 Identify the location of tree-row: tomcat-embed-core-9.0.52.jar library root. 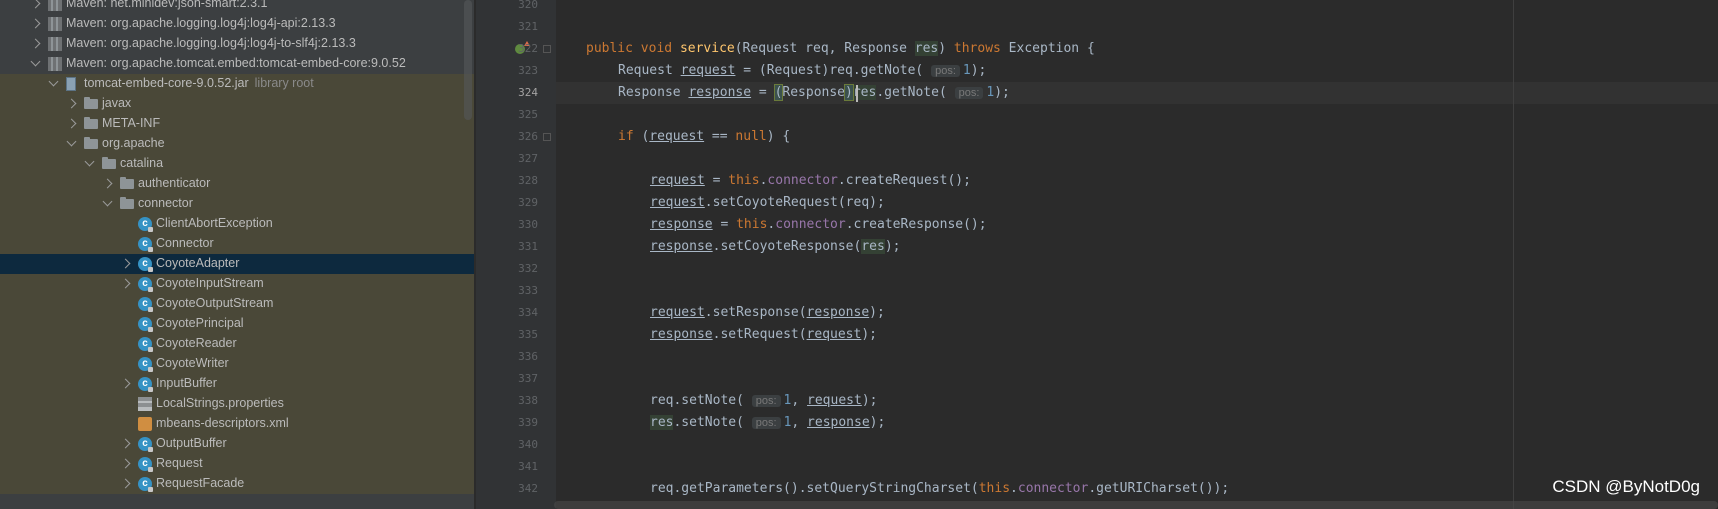
(237, 84).